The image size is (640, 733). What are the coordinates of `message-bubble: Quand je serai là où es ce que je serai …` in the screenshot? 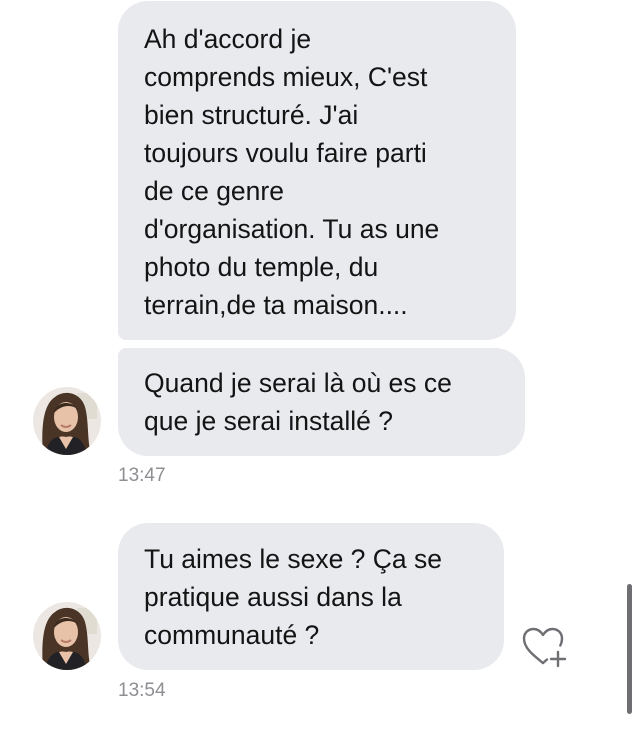 It's located at (321, 402).